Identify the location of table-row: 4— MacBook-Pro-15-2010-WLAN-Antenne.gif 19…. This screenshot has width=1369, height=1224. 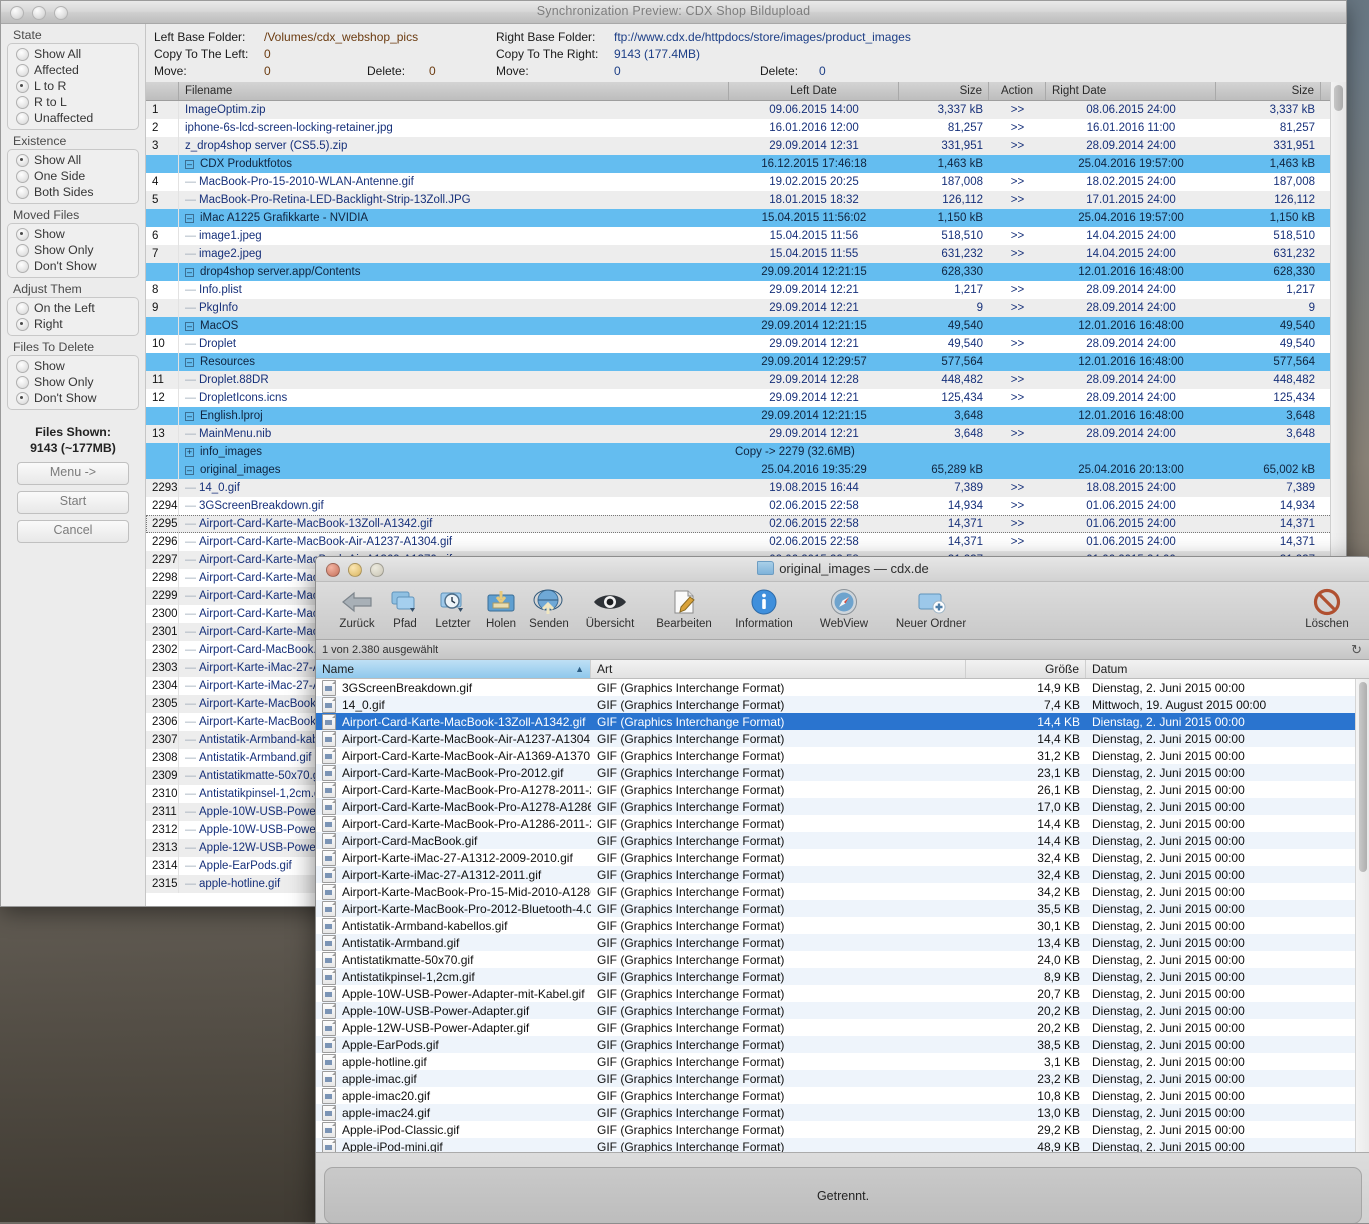
(746, 182).